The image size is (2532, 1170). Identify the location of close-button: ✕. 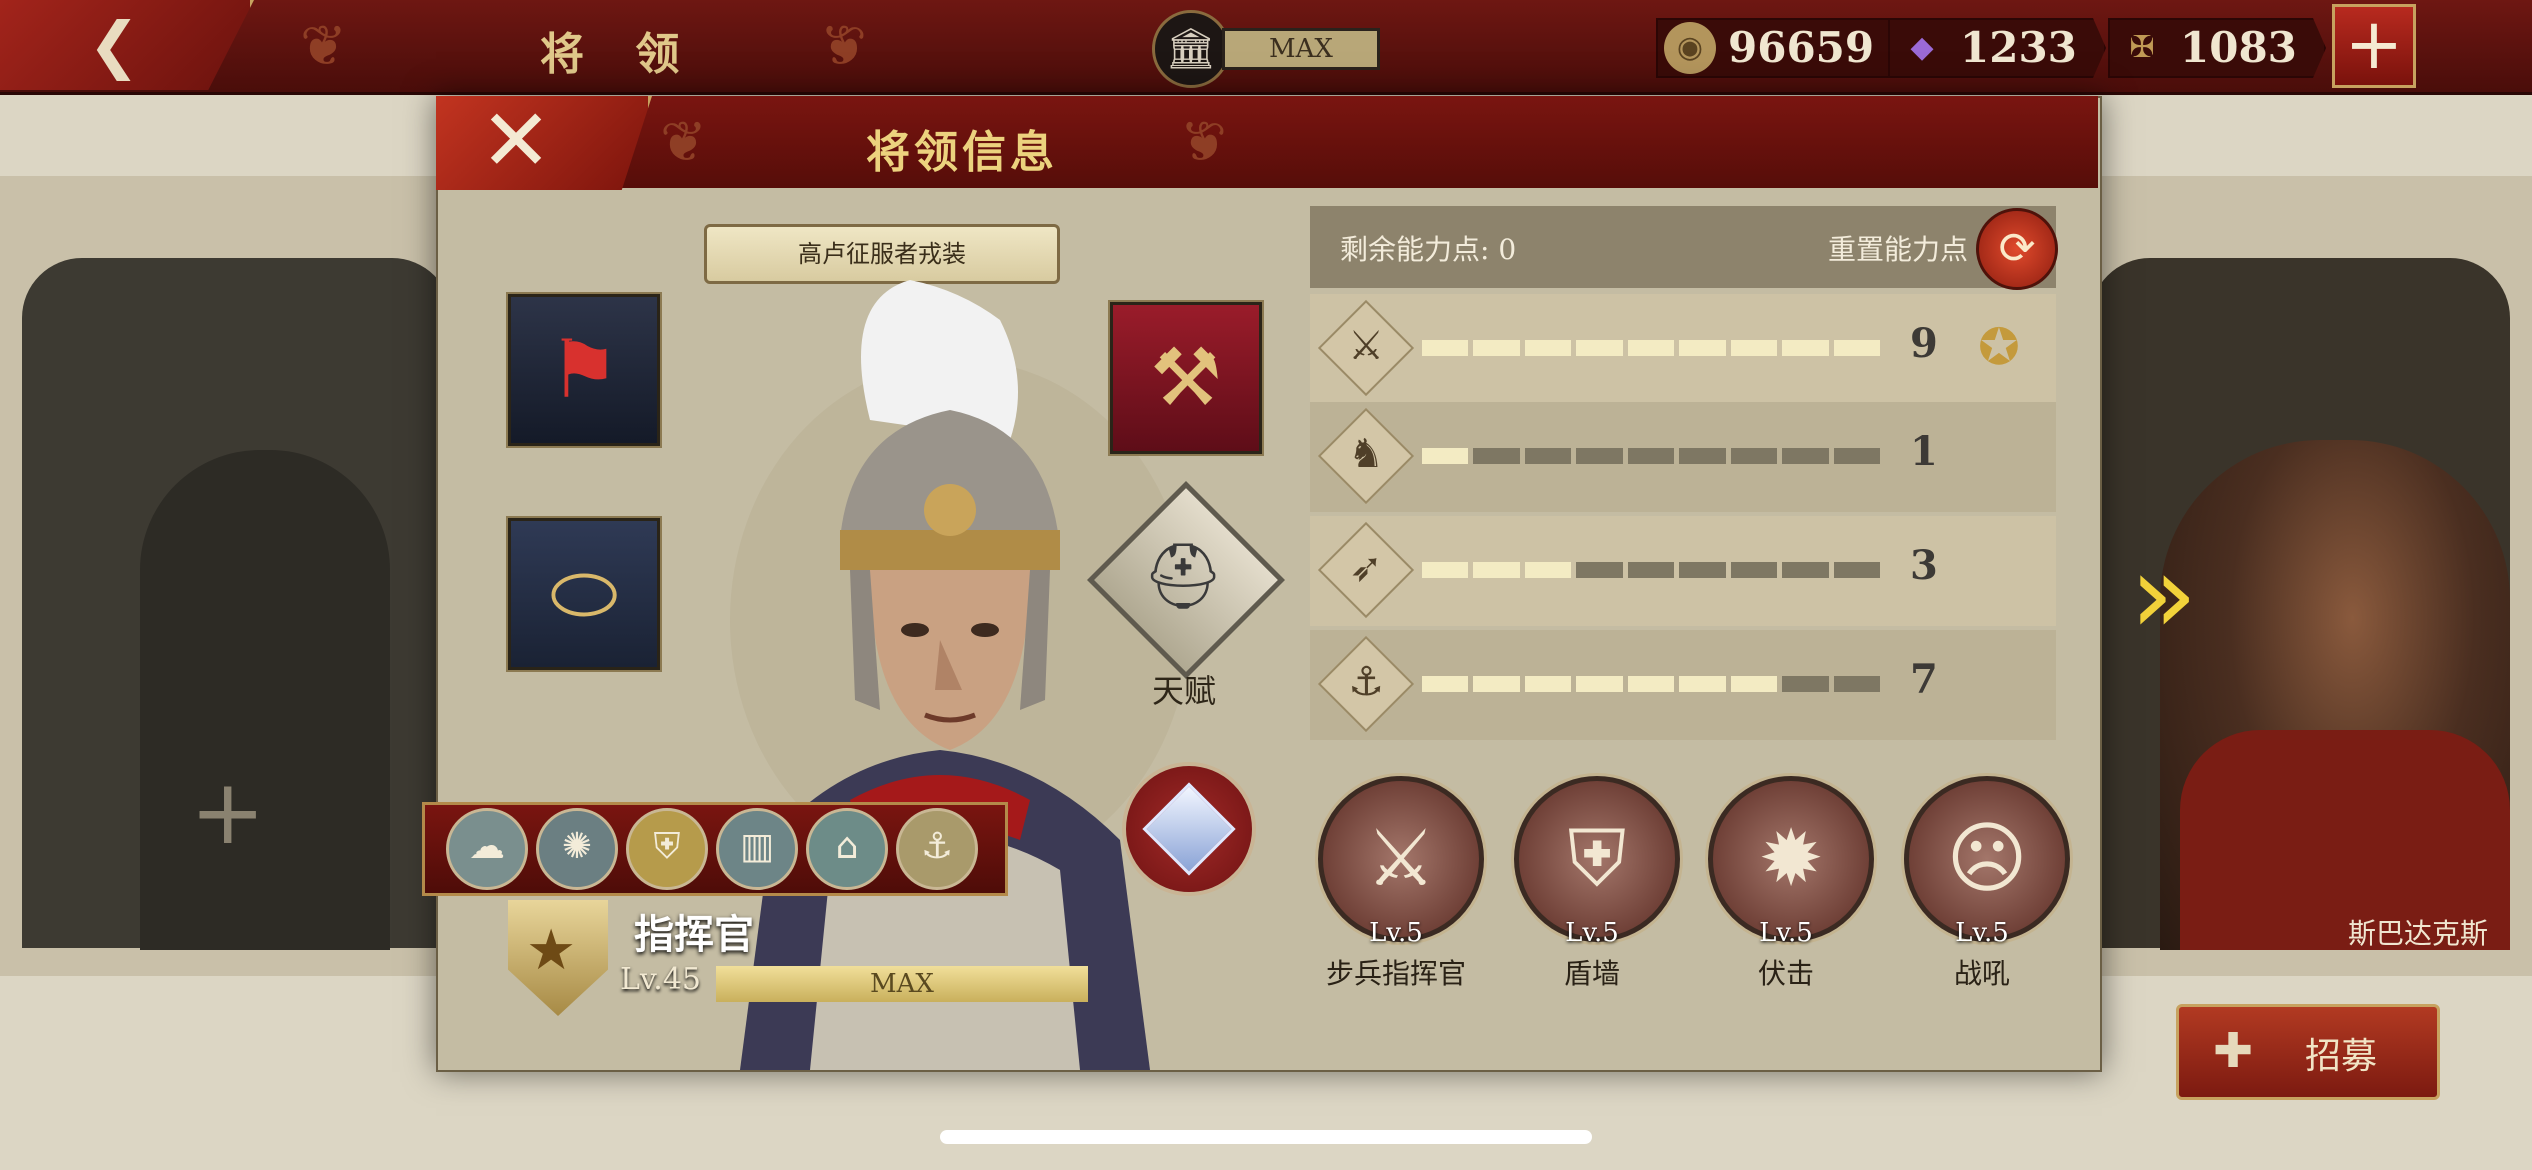
(544, 143).